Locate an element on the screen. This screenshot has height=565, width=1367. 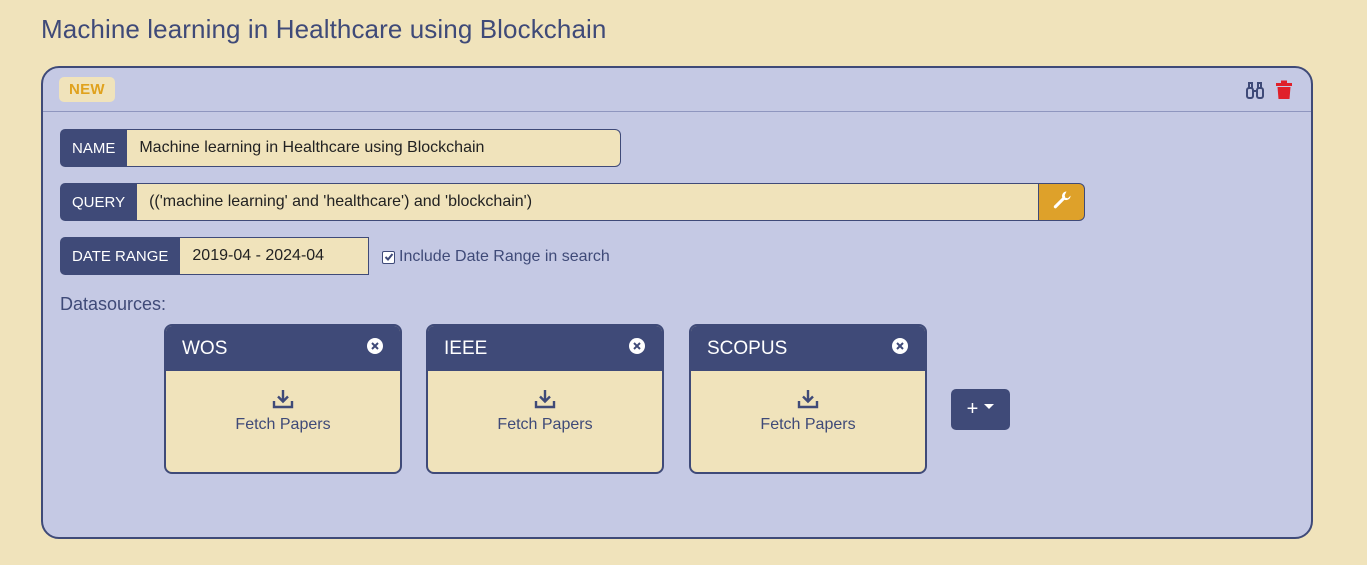
datasource-name: IEEE is located at coordinates (466, 348).